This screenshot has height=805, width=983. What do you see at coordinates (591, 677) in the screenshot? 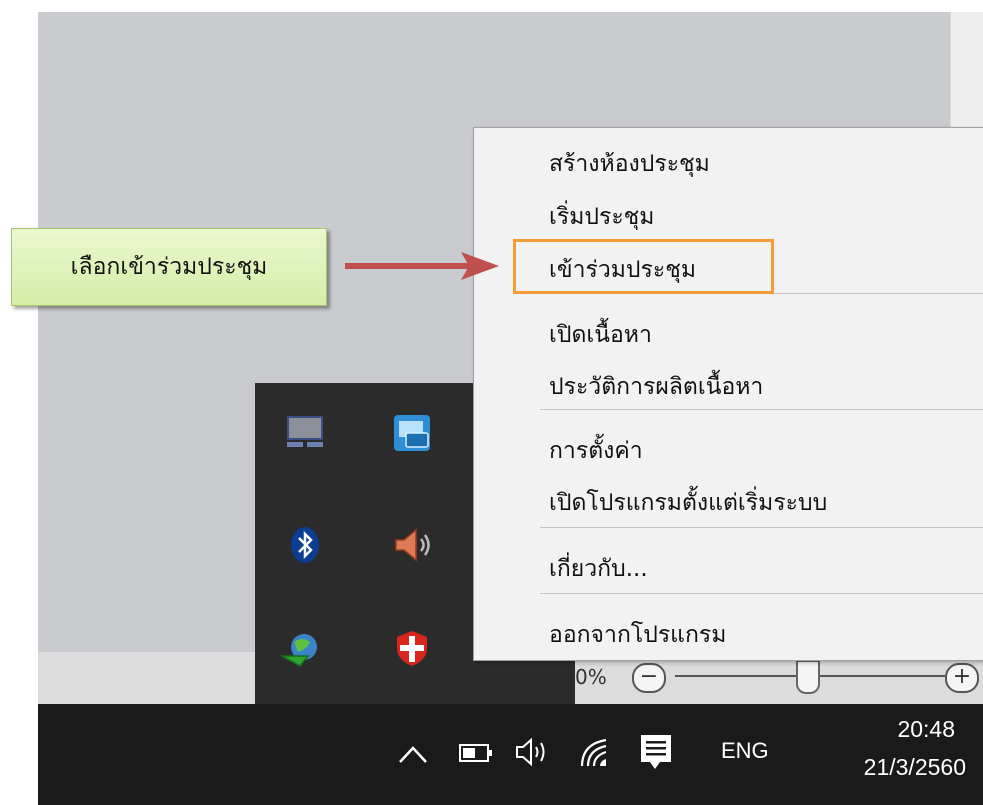
I see `zoom-percent: 0%` at bounding box center [591, 677].